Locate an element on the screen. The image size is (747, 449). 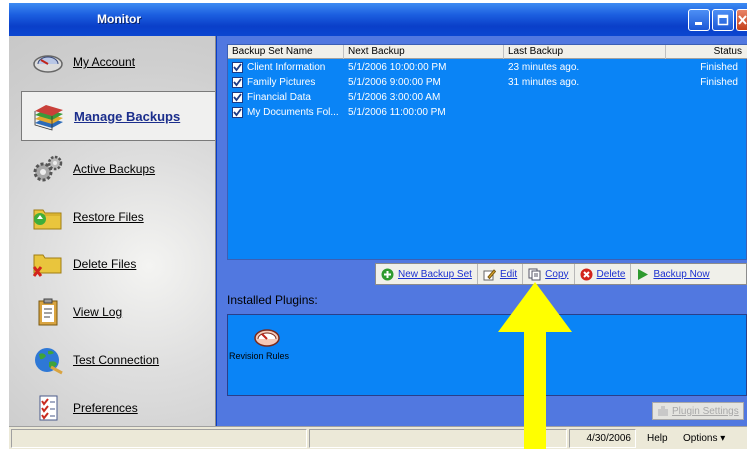
puzzle-icon is located at coordinates (663, 411).